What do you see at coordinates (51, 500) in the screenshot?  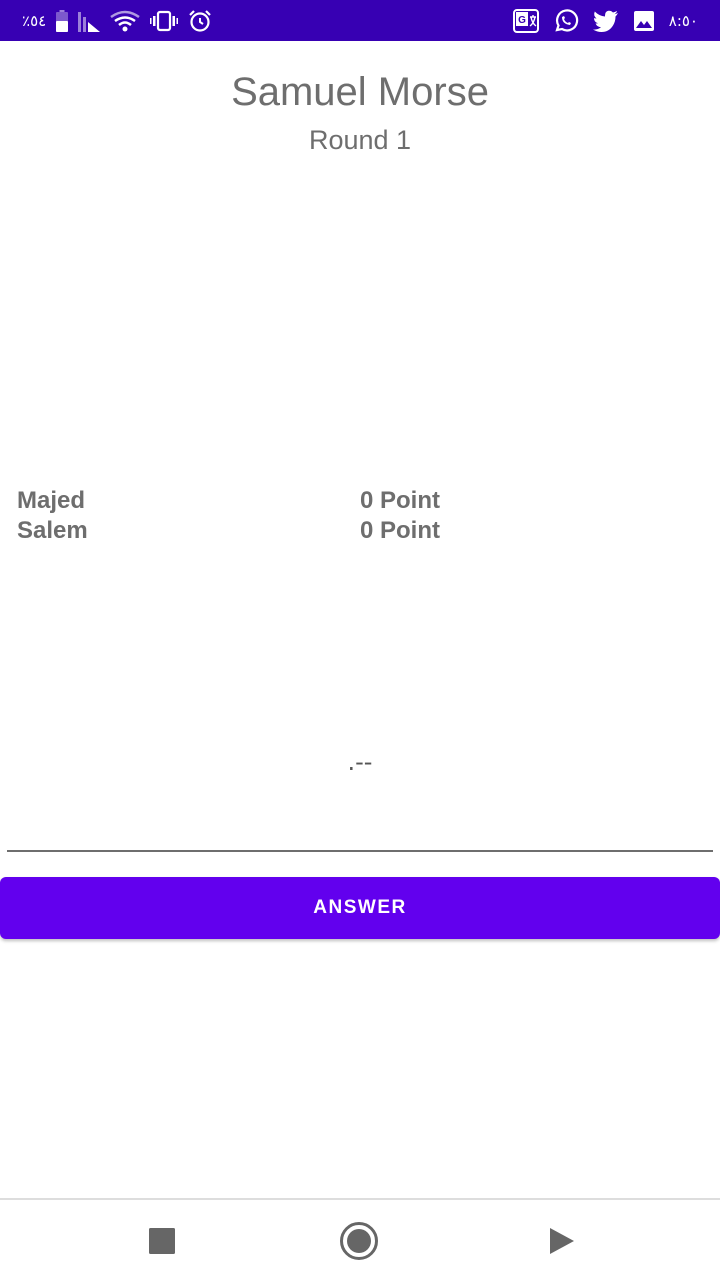 I see `player-name: Majed` at bounding box center [51, 500].